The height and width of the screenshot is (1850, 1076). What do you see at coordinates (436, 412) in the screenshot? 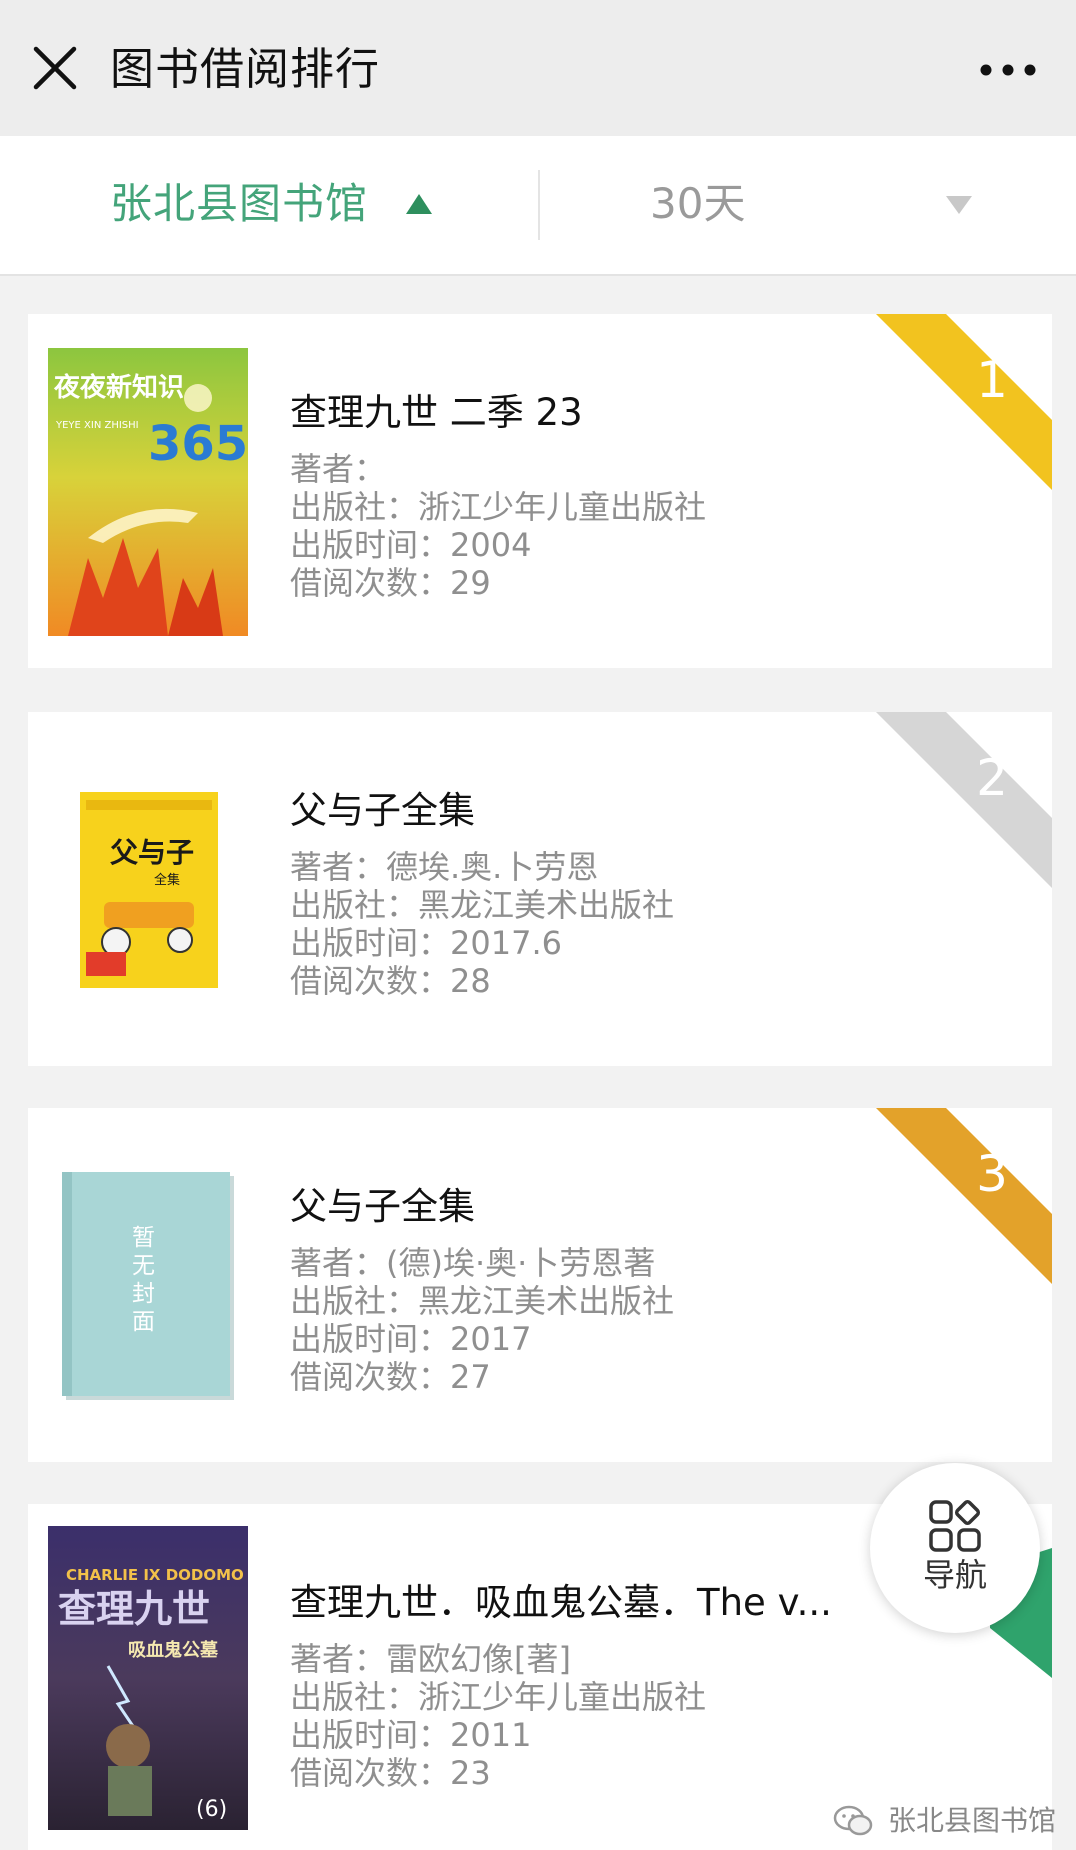
I see `book-title: 查理九世 二季 23` at bounding box center [436, 412].